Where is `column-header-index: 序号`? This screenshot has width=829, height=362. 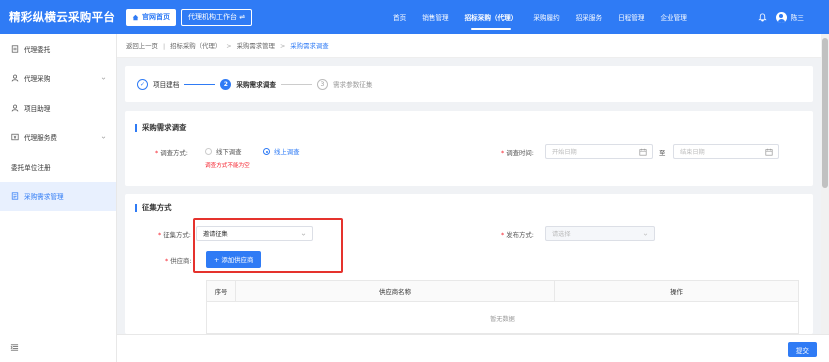
column-header-index: 序号 is located at coordinates (221, 291).